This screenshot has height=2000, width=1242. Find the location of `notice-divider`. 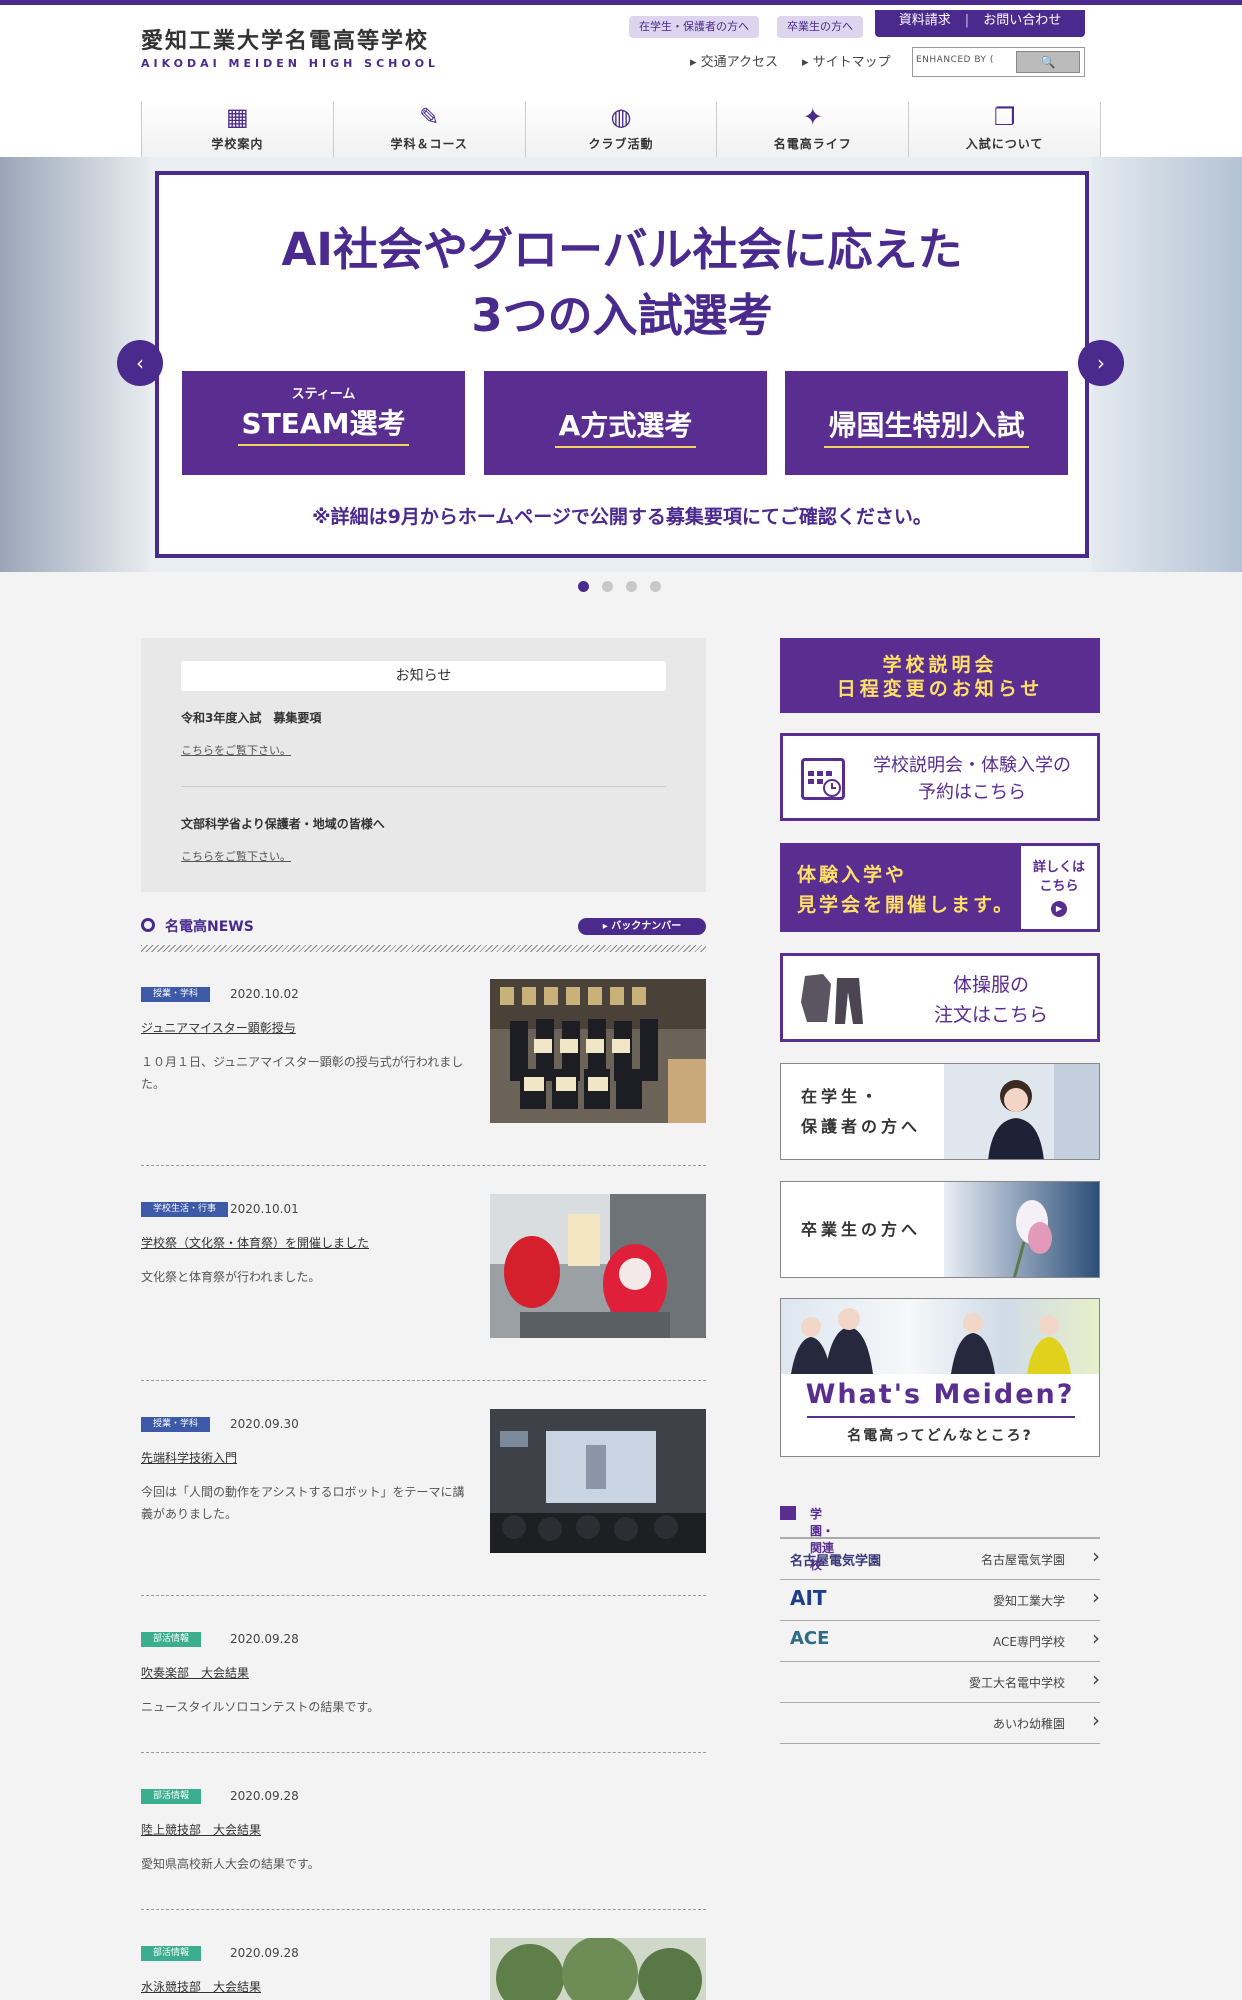

notice-divider is located at coordinates (423, 786).